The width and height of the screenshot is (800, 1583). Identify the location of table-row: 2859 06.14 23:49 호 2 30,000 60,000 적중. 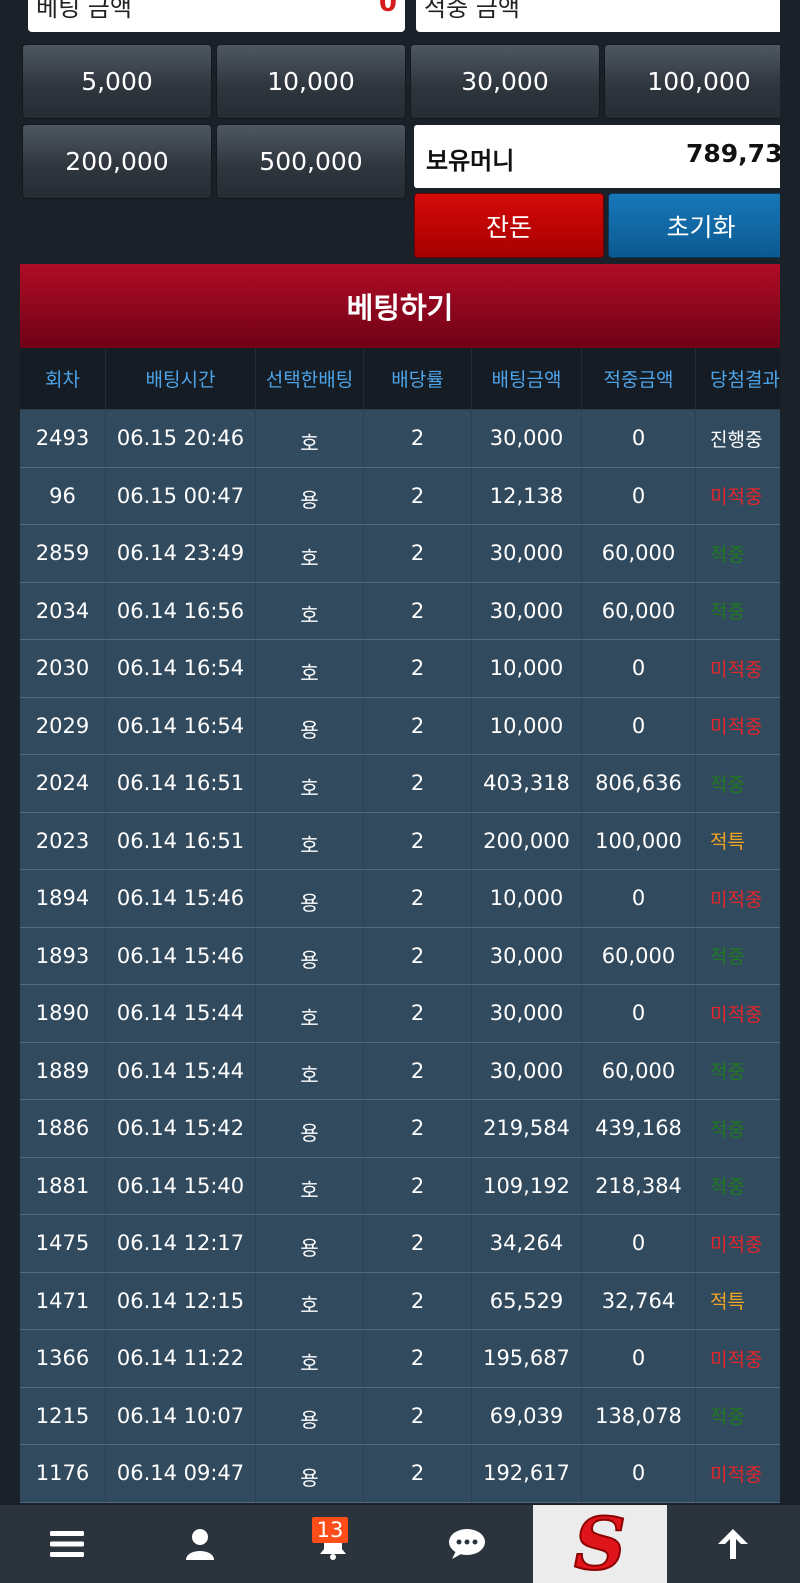
(400, 554).